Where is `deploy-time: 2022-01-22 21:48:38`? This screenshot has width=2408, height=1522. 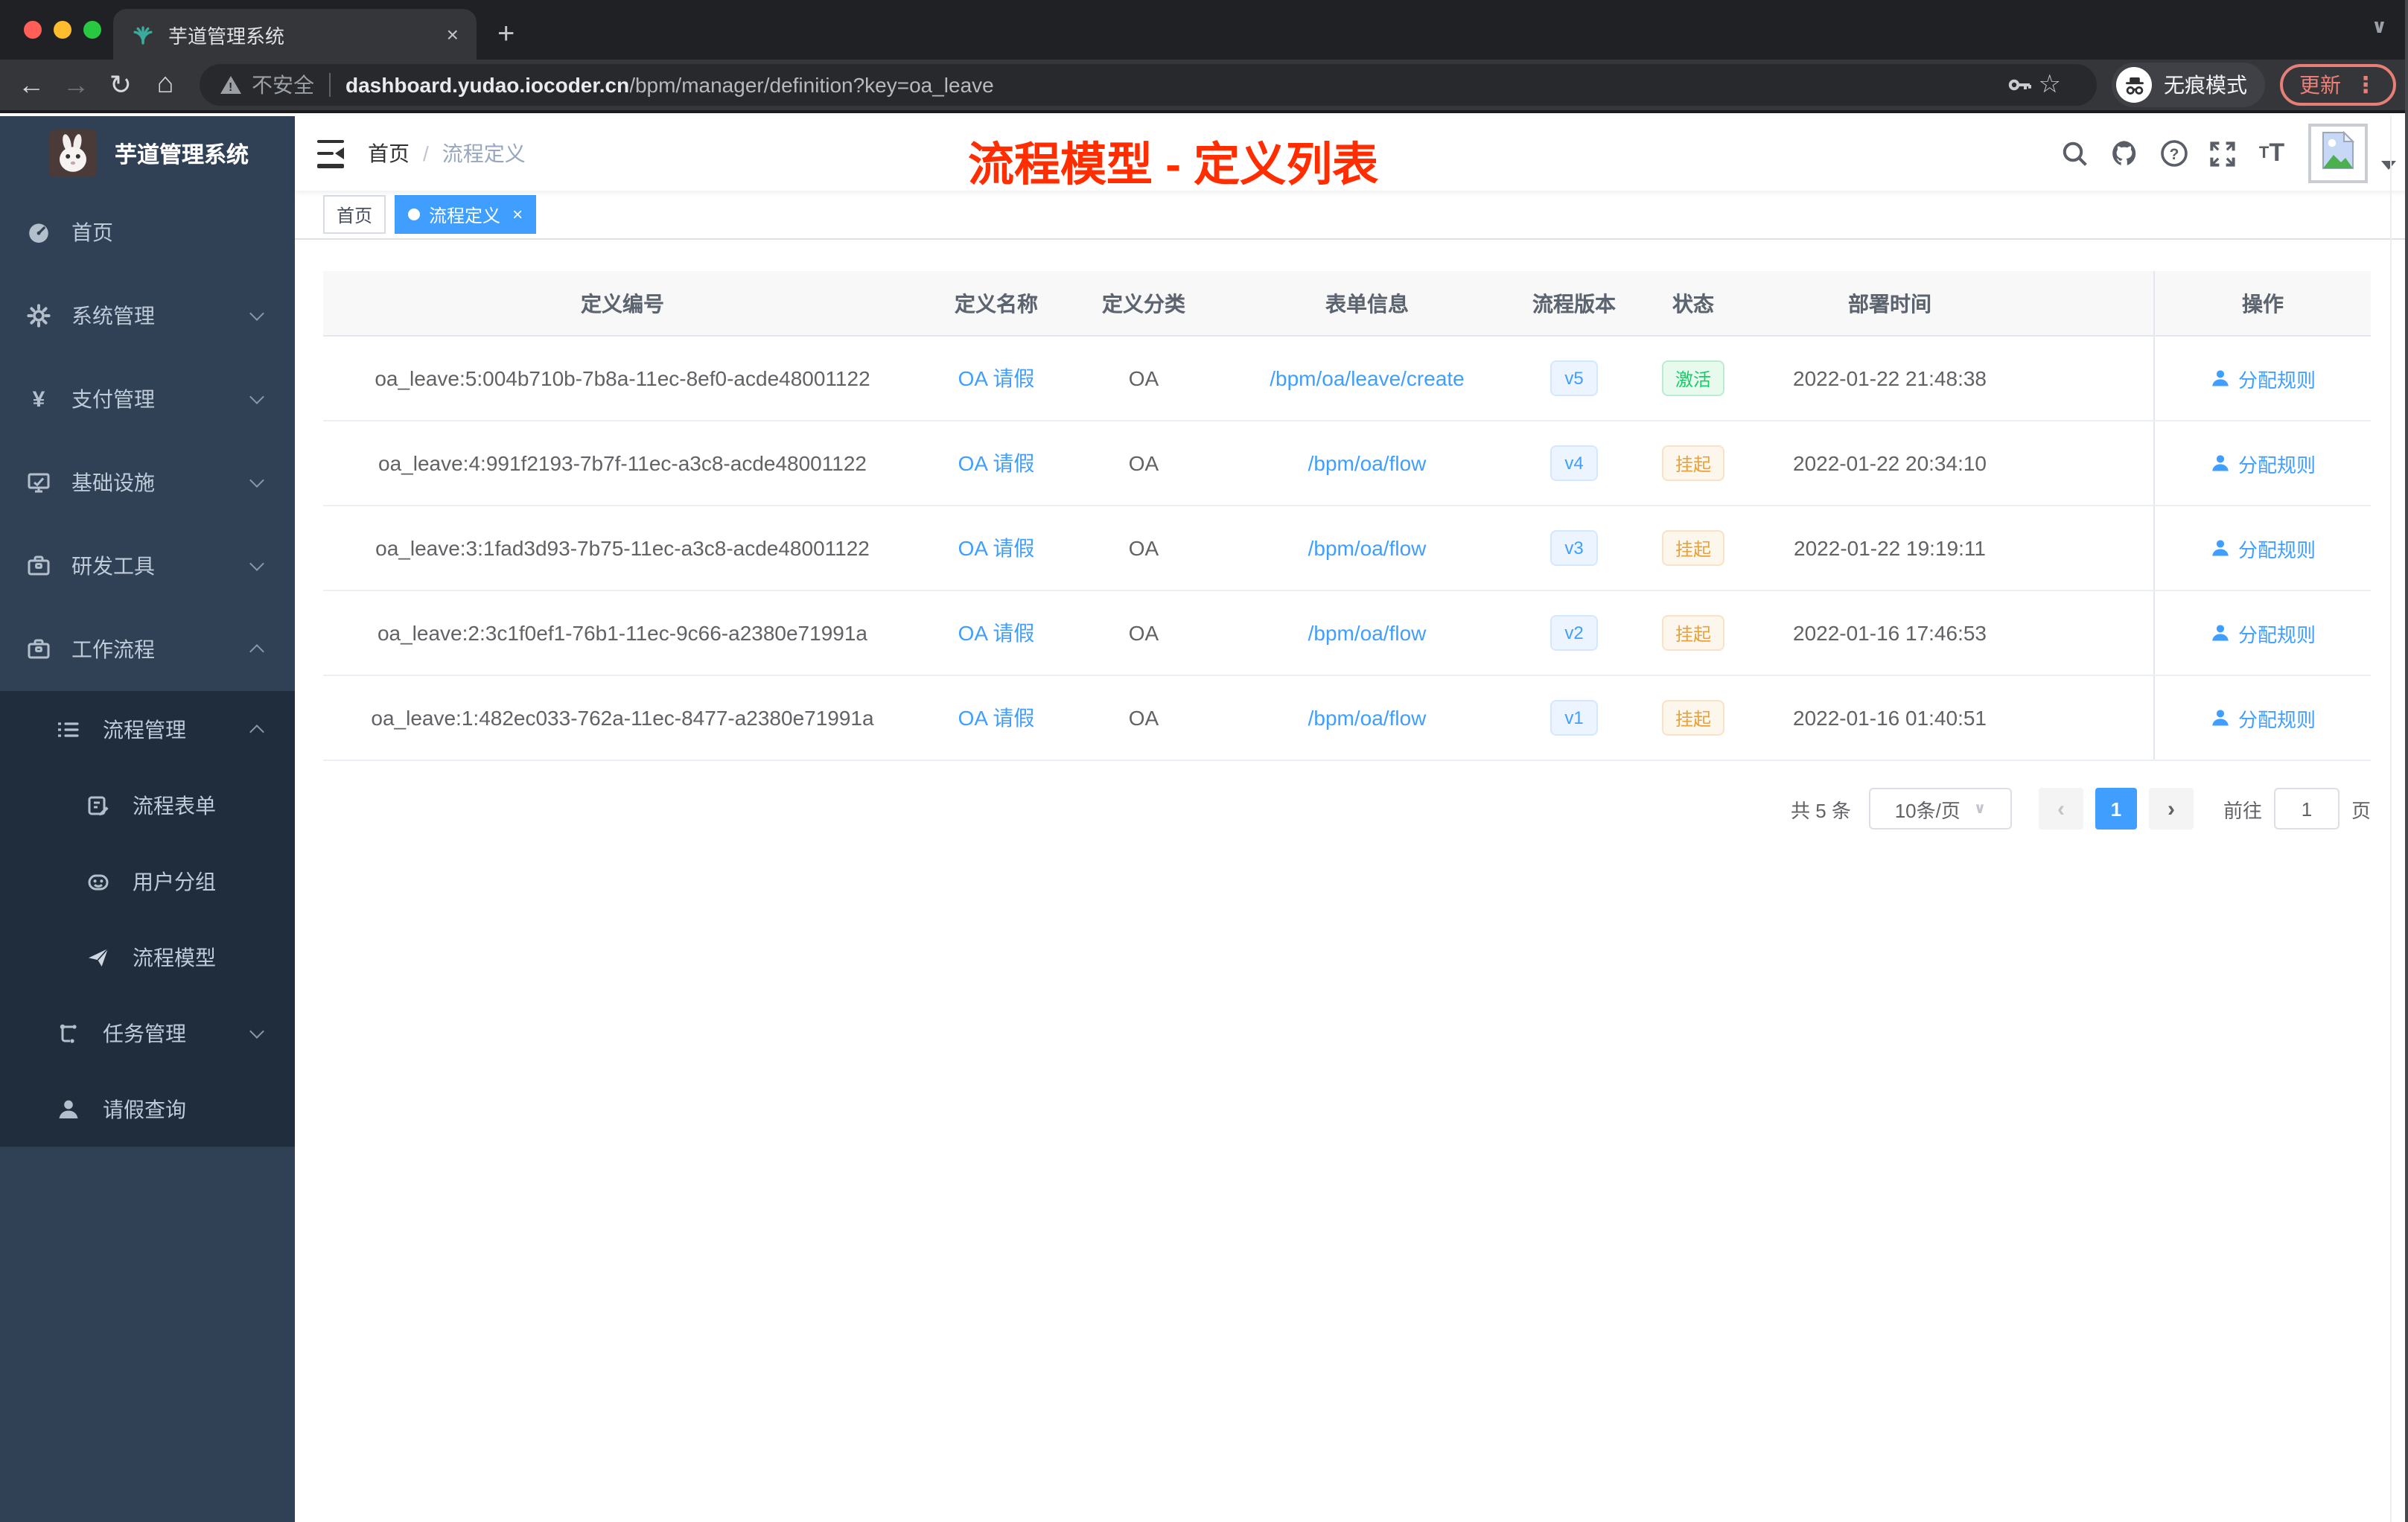
deploy-time: 2022-01-22 21:48:38 is located at coordinates (1890, 378).